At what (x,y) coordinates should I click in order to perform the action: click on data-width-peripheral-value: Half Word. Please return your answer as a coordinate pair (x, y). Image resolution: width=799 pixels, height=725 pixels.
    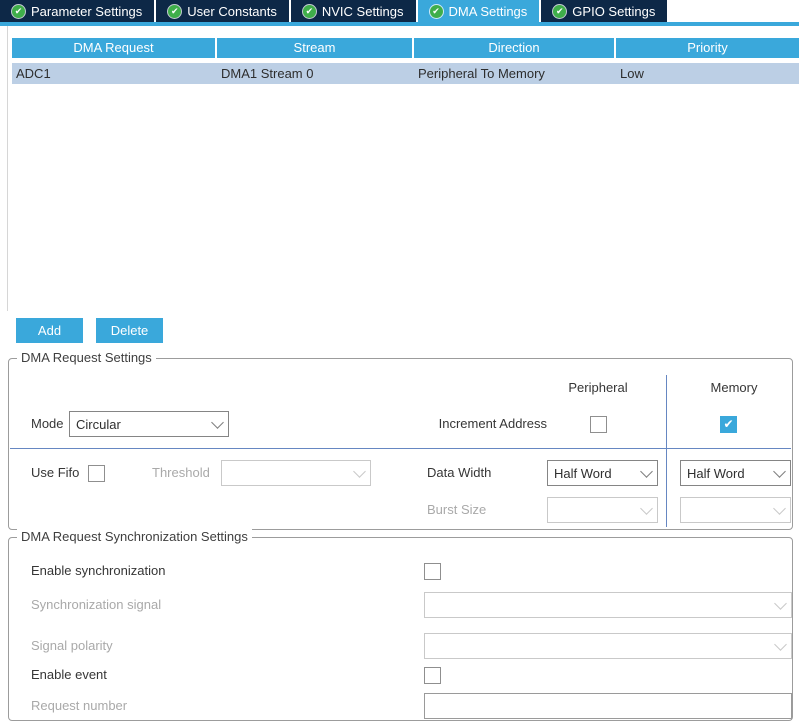
    Looking at the image, I should click on (583, 473).